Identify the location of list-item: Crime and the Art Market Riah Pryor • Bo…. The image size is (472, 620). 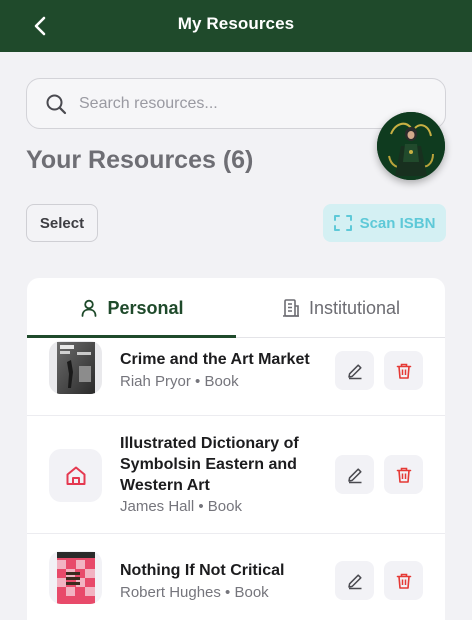
(236, 377).